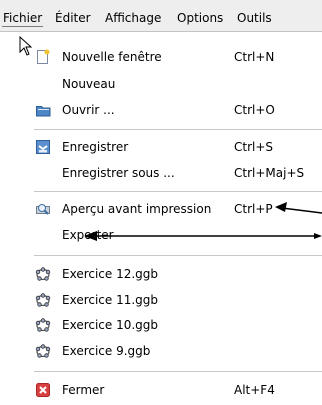 The image size is (322, 405). Describe the element at coordinates (161, 326) in the screenshot. I see `menu-item-recent-file: Exercice 10.ggb` at that location.